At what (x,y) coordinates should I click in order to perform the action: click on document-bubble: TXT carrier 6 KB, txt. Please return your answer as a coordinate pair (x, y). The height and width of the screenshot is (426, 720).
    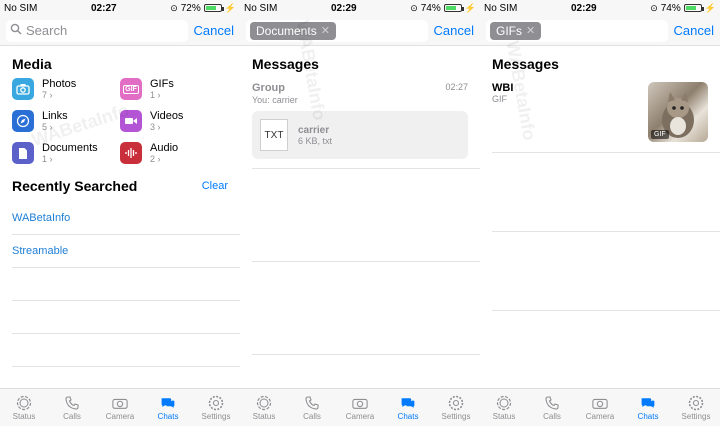
    Looking at the image, I should click on (360, 135).